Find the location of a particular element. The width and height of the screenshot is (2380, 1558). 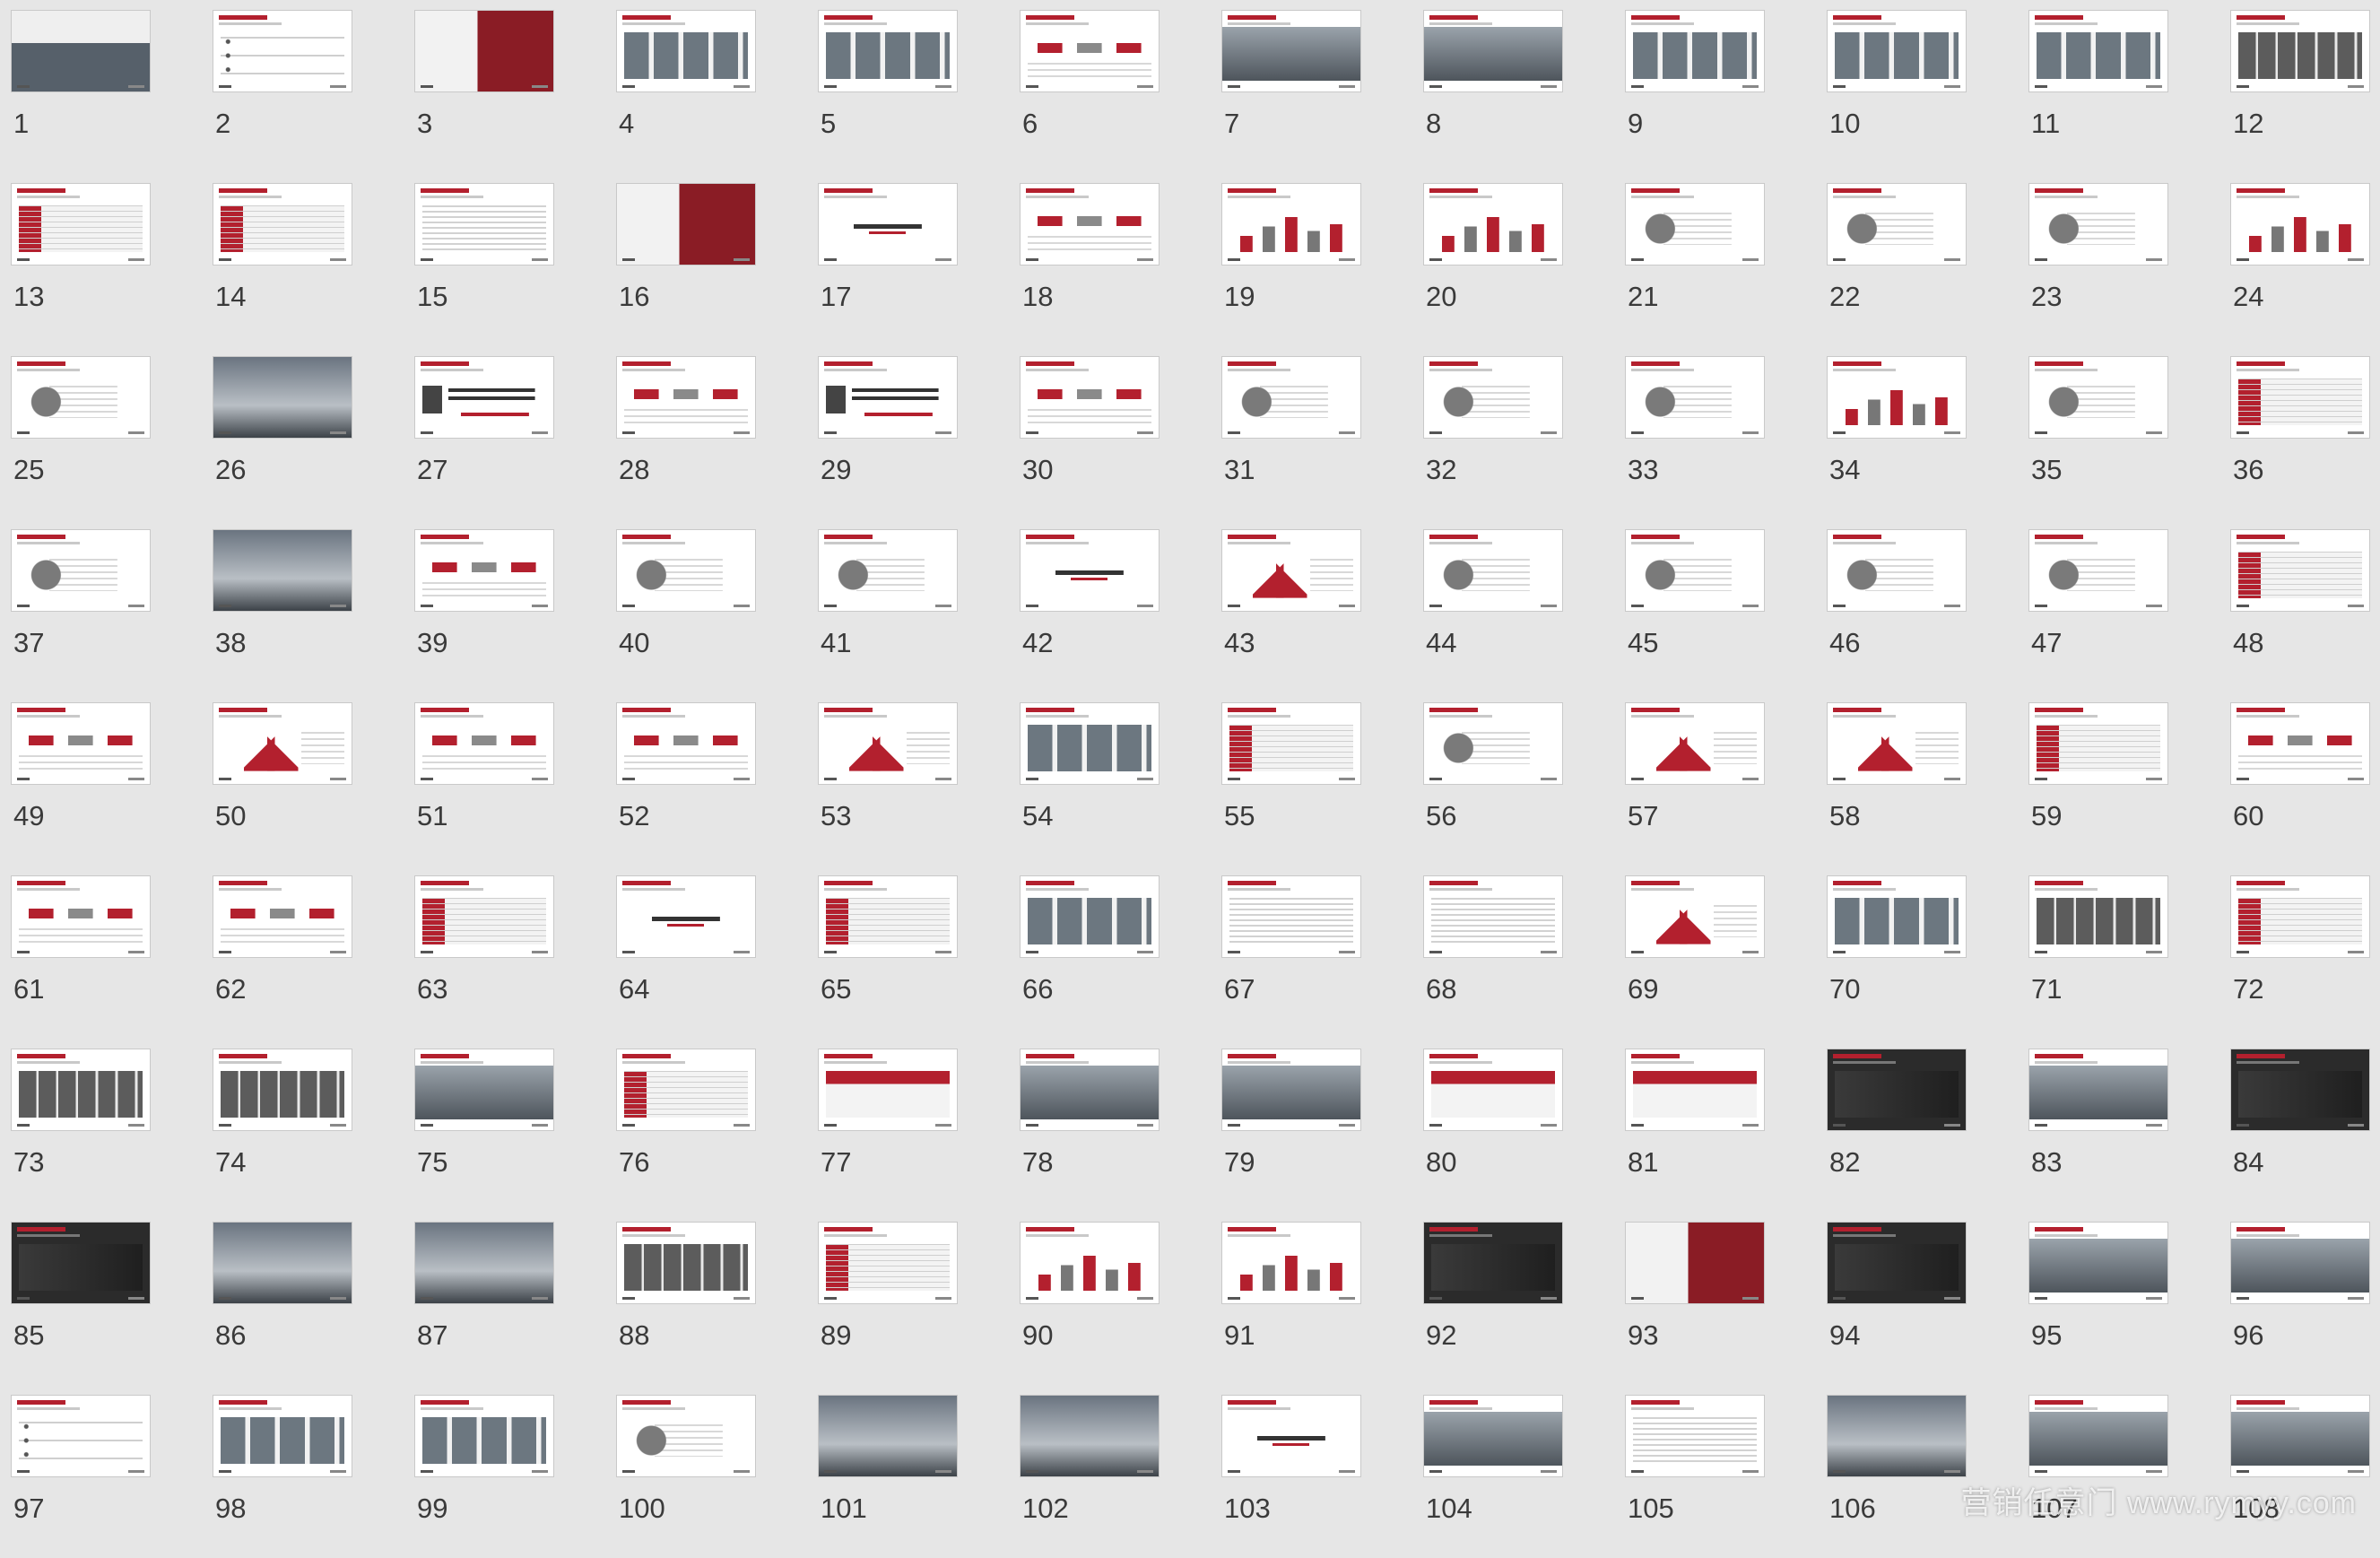

slide-thumbnail: 61 is located at coordinates (81, 957).